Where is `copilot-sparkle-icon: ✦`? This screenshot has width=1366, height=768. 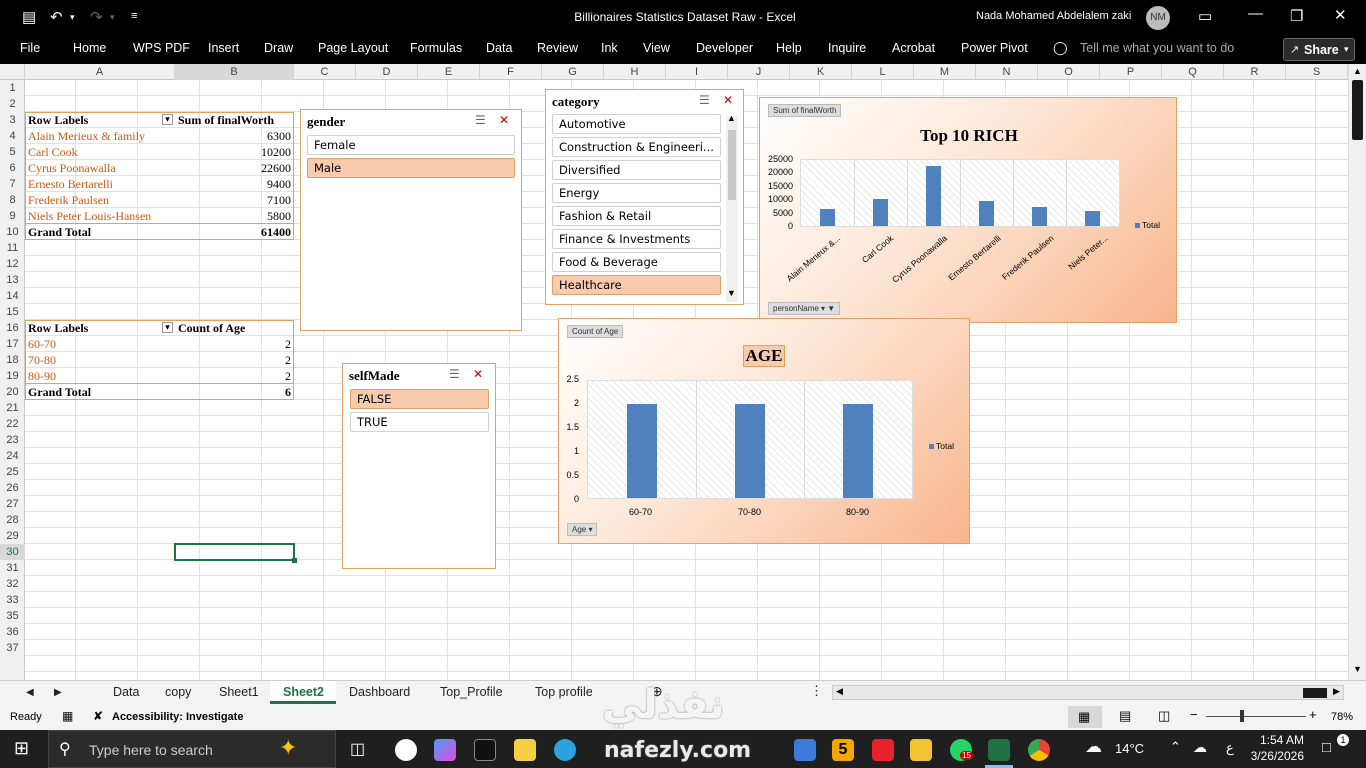
copilot-sparkle-icon: ✦ is located at coordinates (288, 748).